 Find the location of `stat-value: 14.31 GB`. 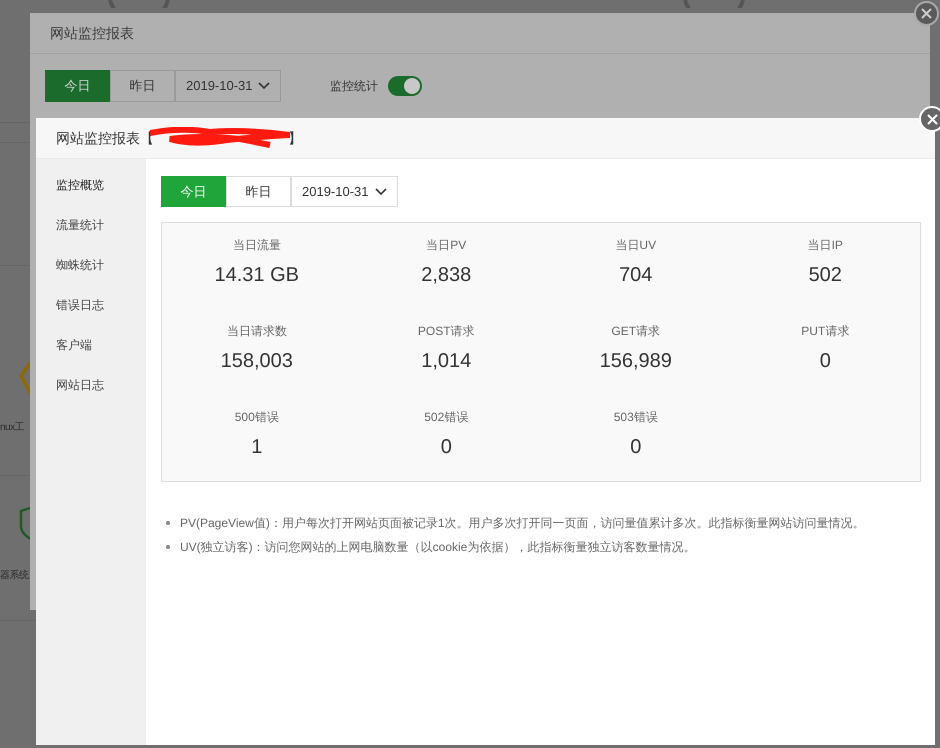

stat-value: 14.31 GB is located at coordinates (256, 275).